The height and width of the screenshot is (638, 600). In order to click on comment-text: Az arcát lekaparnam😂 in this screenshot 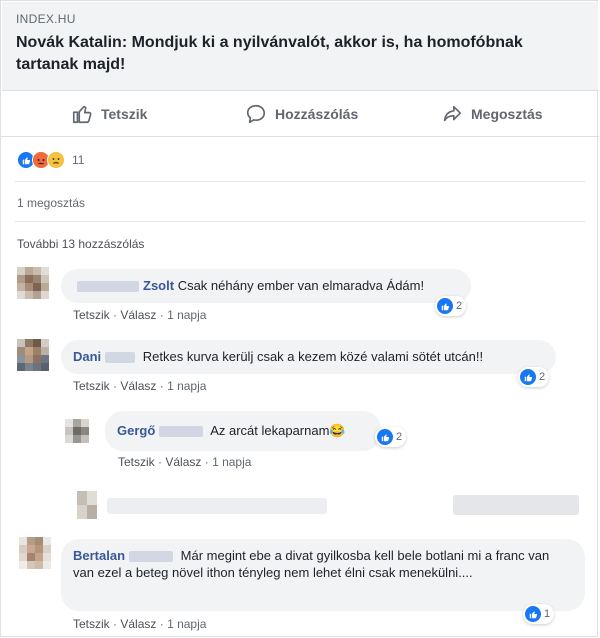, I will do `click(278, 430)`.